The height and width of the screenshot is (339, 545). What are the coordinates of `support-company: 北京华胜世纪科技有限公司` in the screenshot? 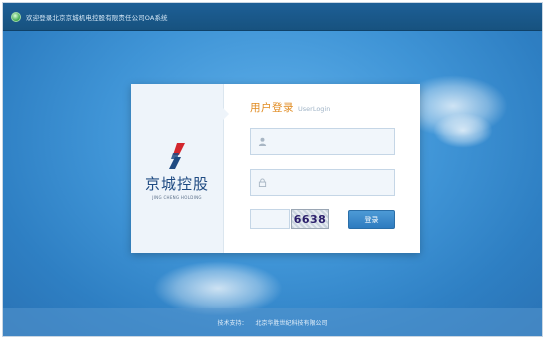 It's located at (291, 323).